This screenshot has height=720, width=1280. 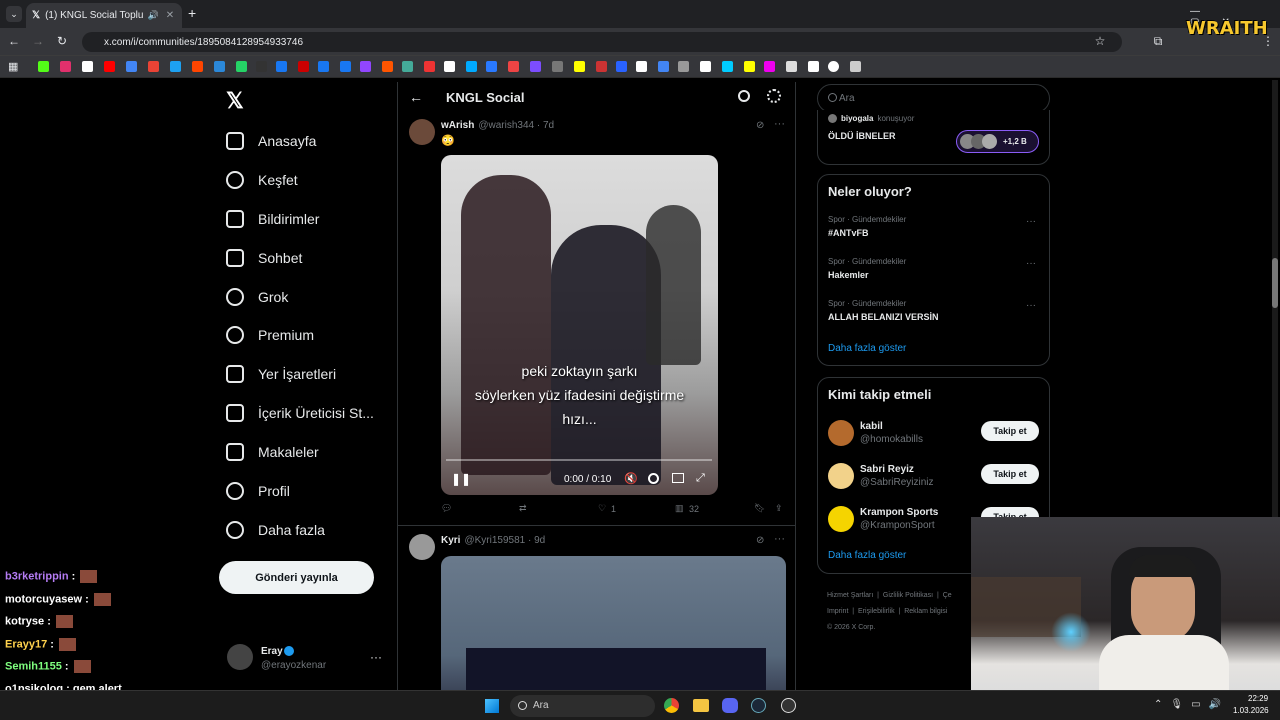 I want to click on footer-link: Erişilebilirlik, so click(x=876, y=611).